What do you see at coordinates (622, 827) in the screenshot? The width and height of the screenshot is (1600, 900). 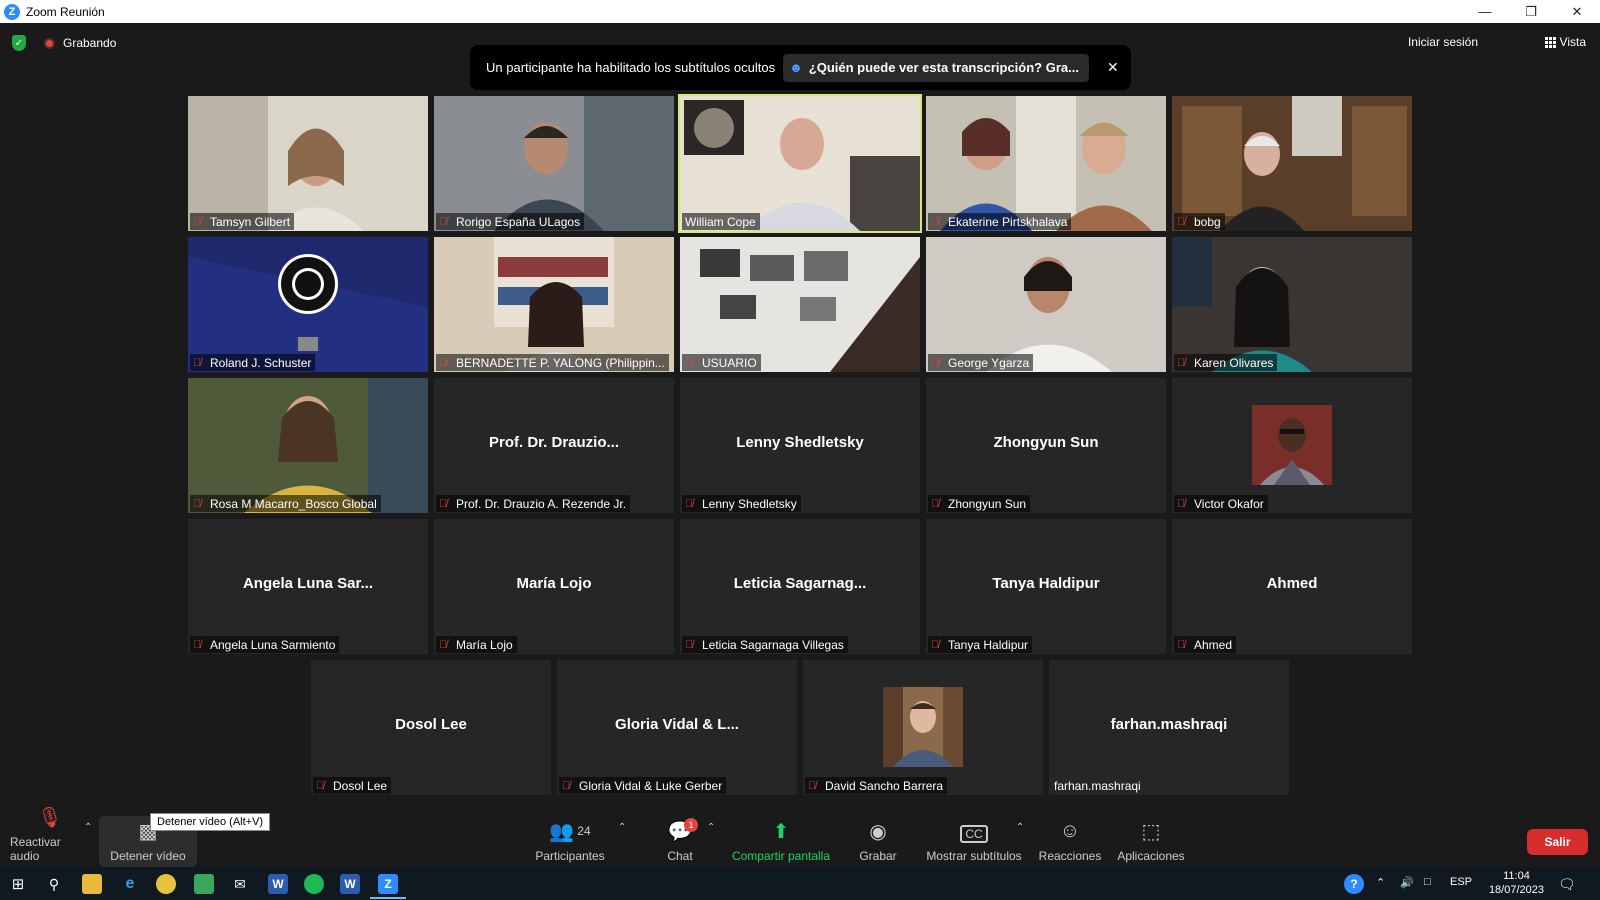 I see `participants-options-caret: ⌃` at bounding box center [622, 827].